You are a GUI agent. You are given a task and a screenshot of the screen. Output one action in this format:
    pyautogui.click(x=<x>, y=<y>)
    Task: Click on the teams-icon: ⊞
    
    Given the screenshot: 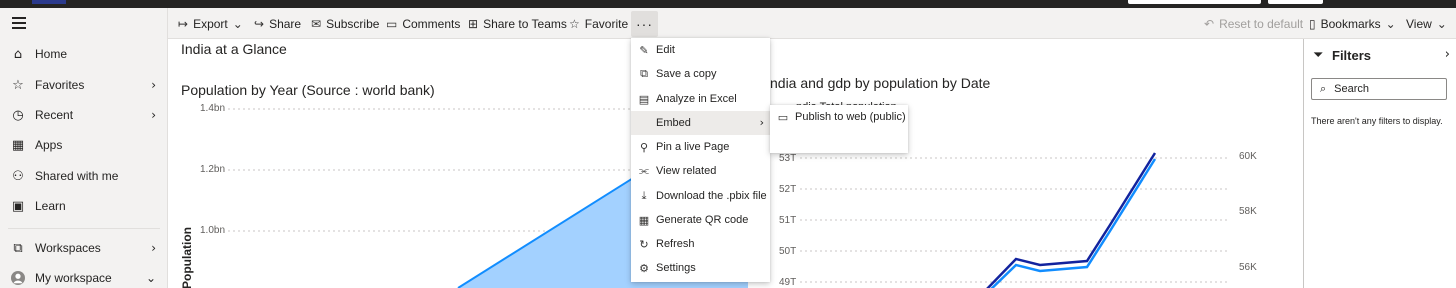 What is the action you would take?
    pyautogui.click(x=473, y=23)
    